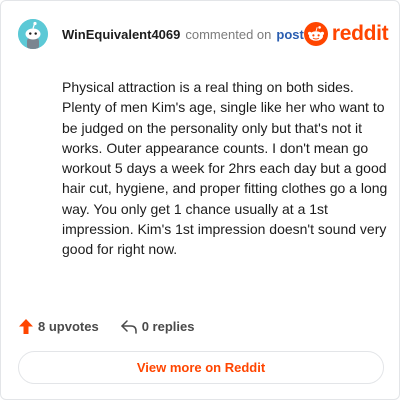 The height and width of the screenshot is (400, 400). Describe the element at coordinates (360, 33) in the screenshot. I see `reddit-wordmark: reddit` at that location.